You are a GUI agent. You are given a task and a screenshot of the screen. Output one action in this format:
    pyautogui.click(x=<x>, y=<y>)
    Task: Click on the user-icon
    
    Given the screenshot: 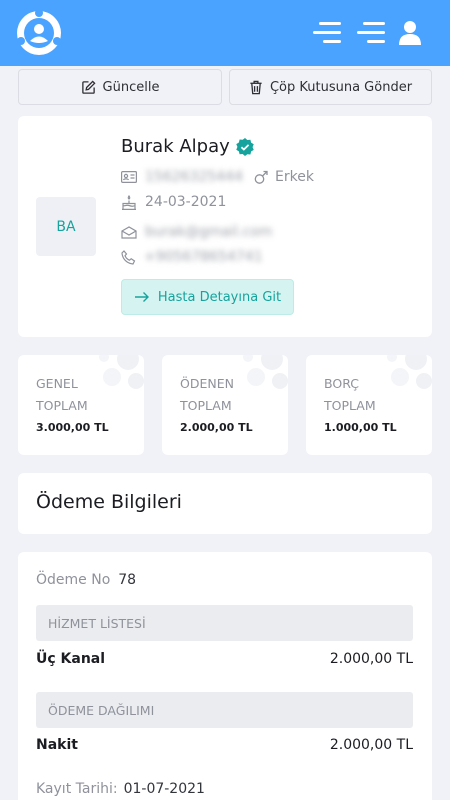 What is the action you would take?
    pyautogui.click(x=410, y=33)
    